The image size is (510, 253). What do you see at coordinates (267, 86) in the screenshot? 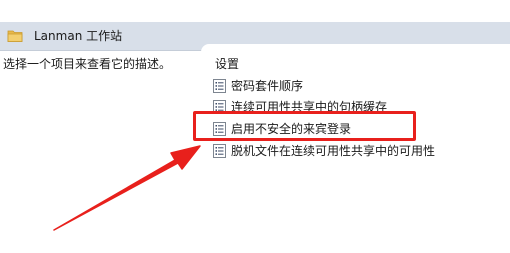
I see `setting-item-label: 密码套件顺序` at bounding box center [267, 86].